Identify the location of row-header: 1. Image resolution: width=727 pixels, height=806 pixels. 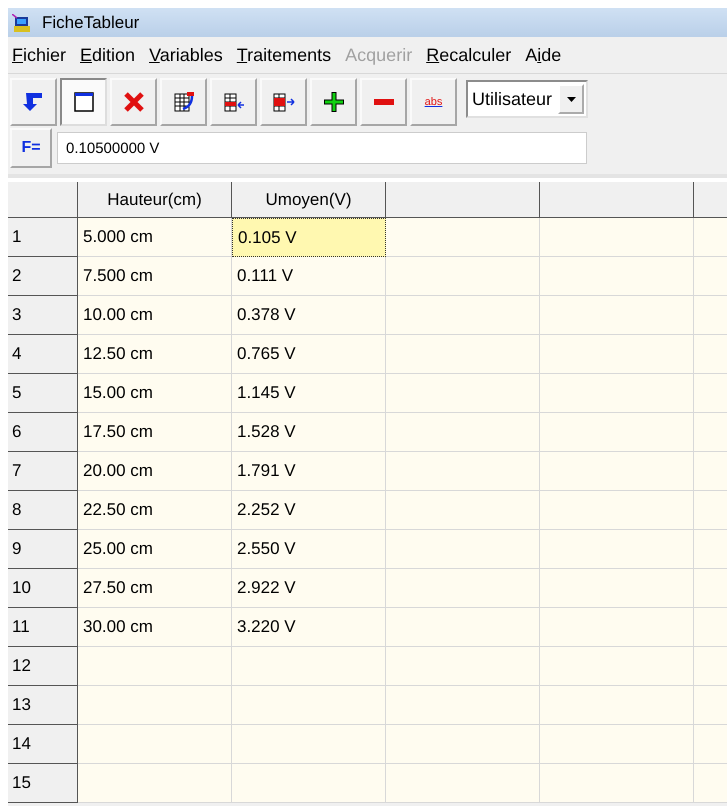
(43, 237).